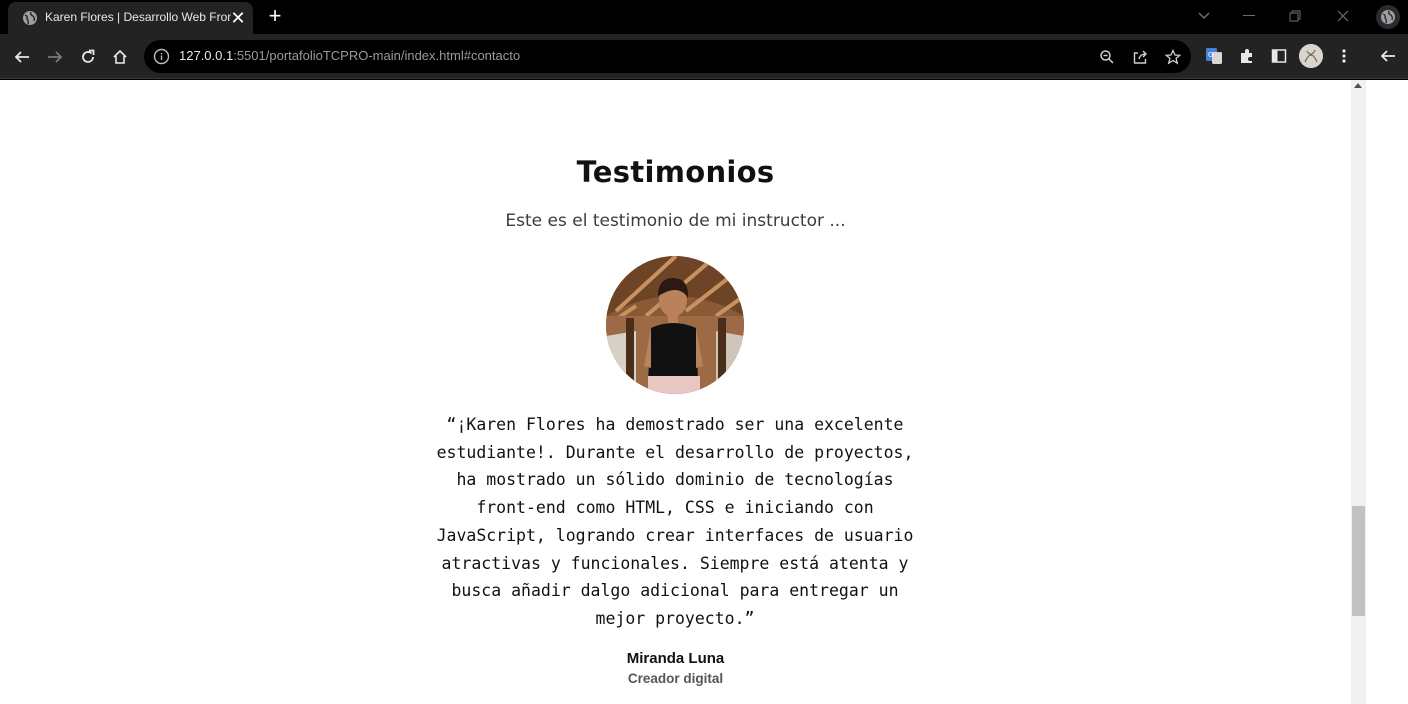 The height and width of the screenshot is (704, 1408). I want to click on vertical-scrollbar, so click(1358, 392).